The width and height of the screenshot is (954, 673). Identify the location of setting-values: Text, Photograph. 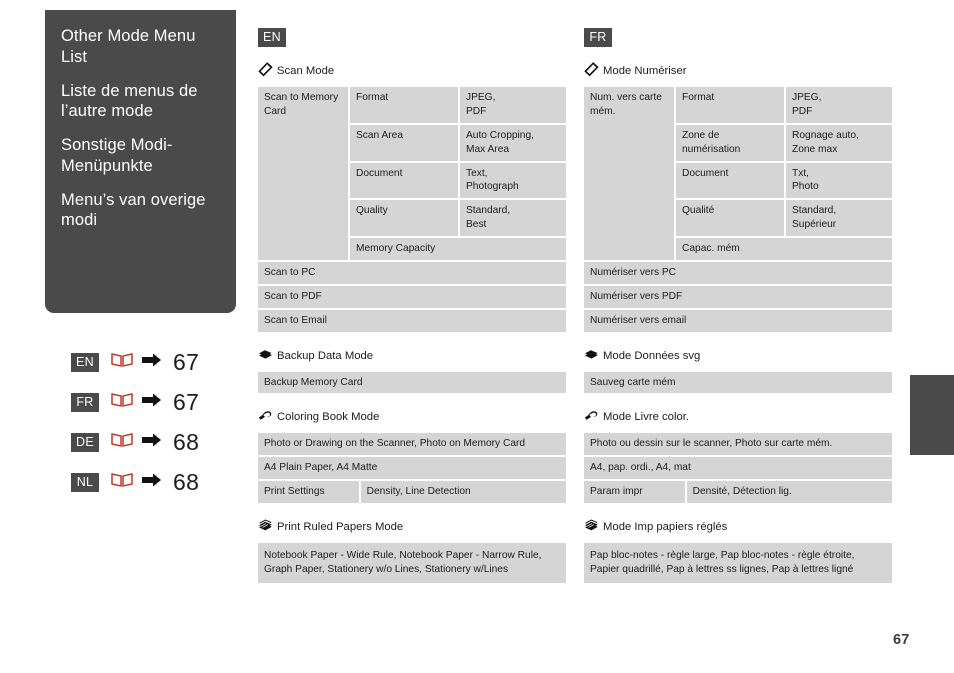
(513, 181).